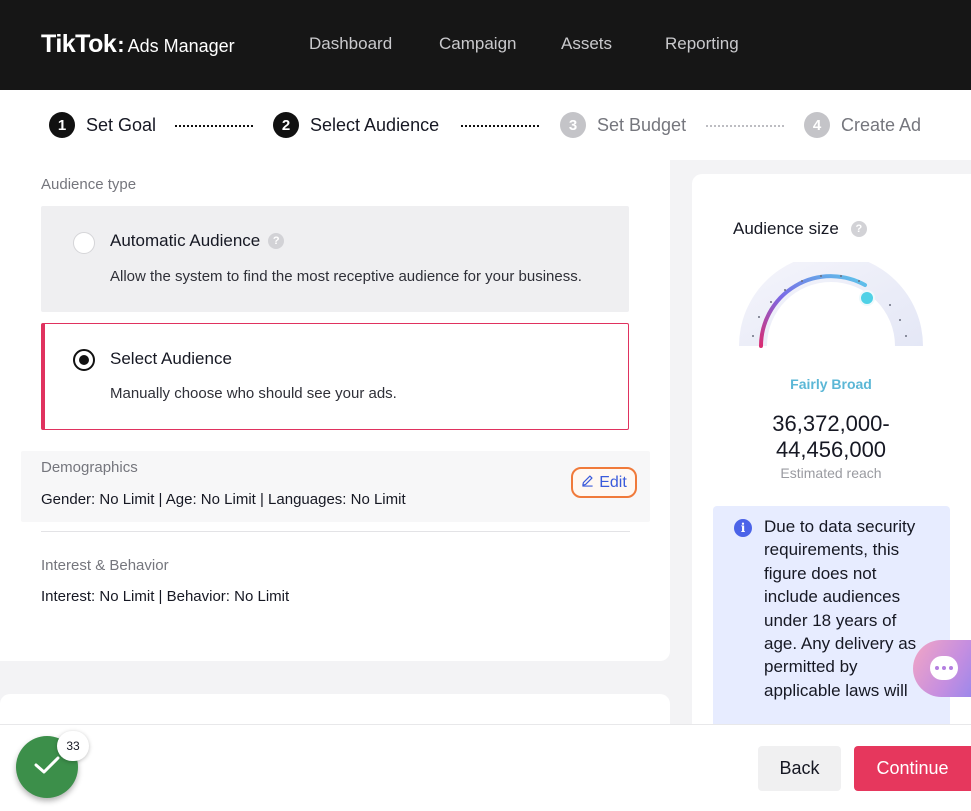  I want to click on nav-dashboard: Dashboard, so click(350, 44).